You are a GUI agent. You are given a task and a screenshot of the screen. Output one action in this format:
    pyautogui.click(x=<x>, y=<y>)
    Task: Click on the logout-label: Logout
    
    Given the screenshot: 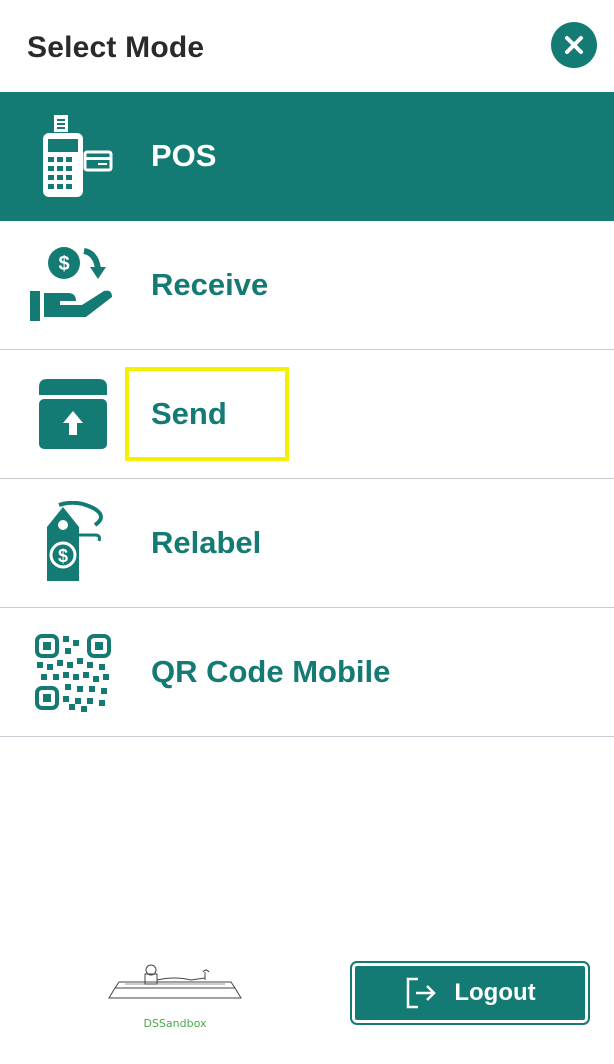 What is the action you would take?
    pyautogui.click(x=495, y=992)
    